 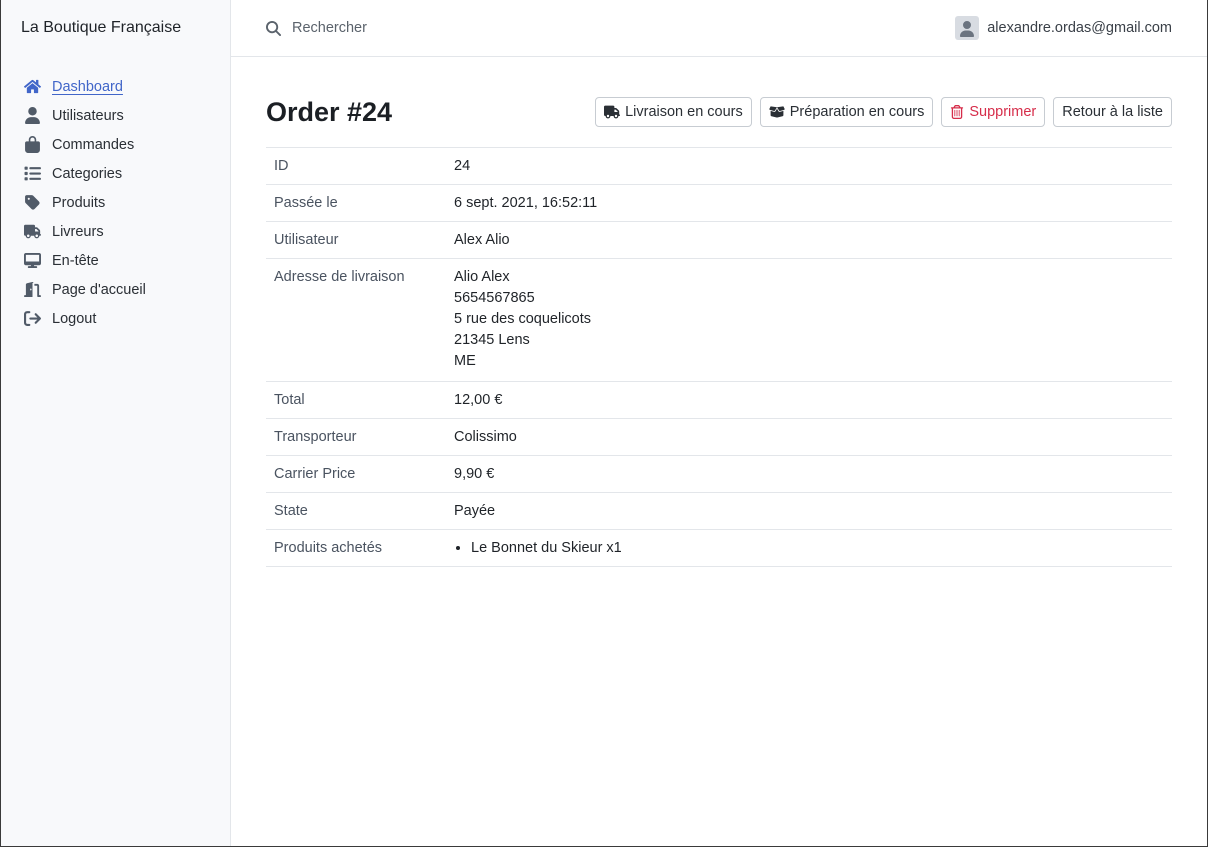 I want to click on delivery-in-progress-button: Livraison en cours, so click(x=673, y=112).